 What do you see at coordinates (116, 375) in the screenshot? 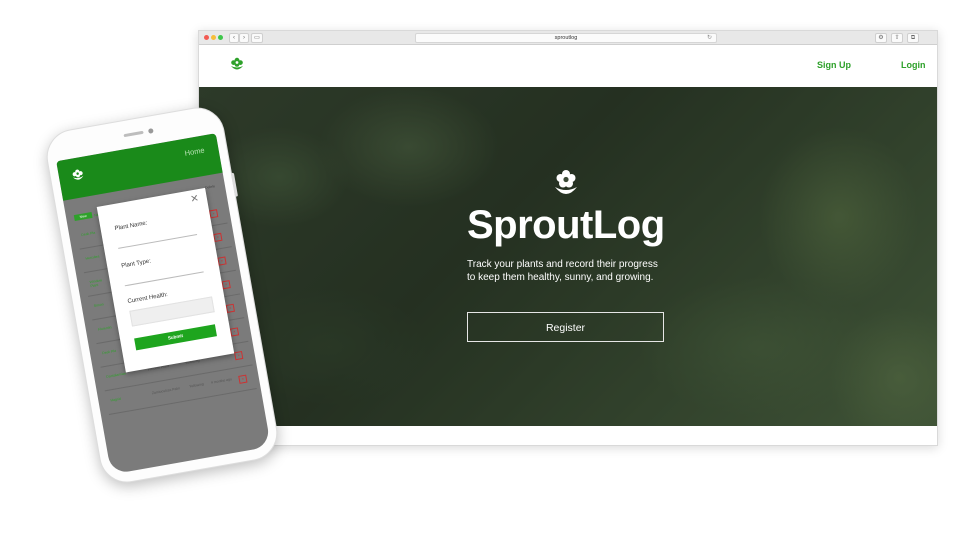
I see `plant-name-cell: Dantalamian` at bounding box center [116, 375].